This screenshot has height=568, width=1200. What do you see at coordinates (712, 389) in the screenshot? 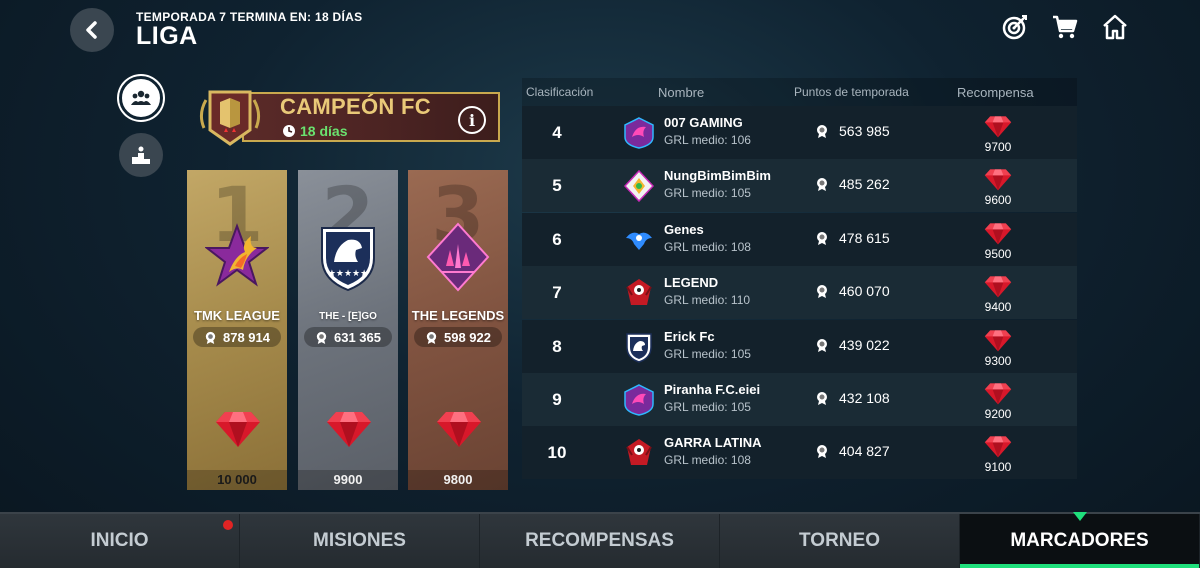
I see `row-club-name: Piranha F.C.eiei` at bounding box center [712, 389].